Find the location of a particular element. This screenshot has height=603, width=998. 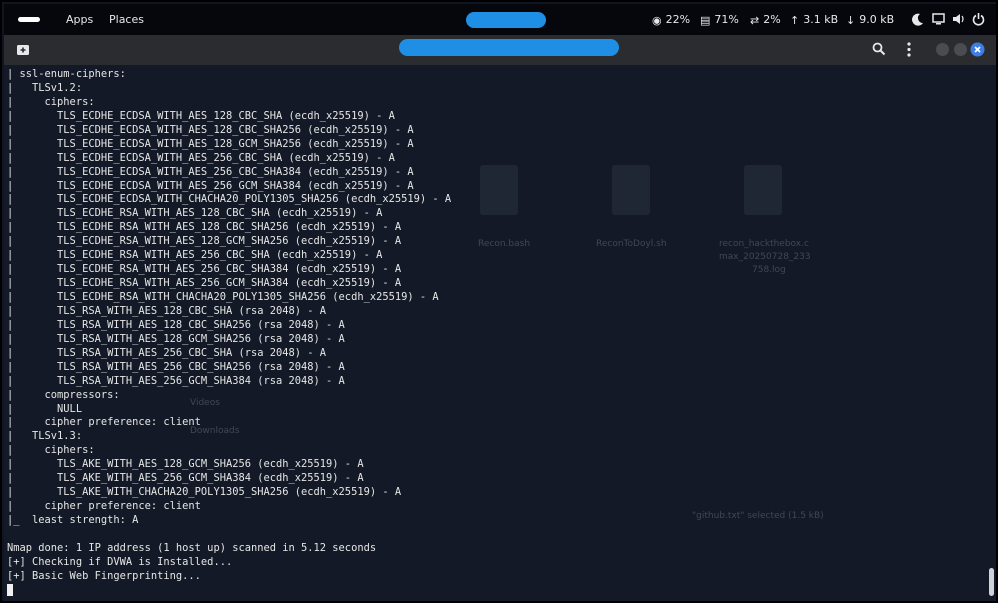

redacted-window-title is located at coordinates (509, 47).